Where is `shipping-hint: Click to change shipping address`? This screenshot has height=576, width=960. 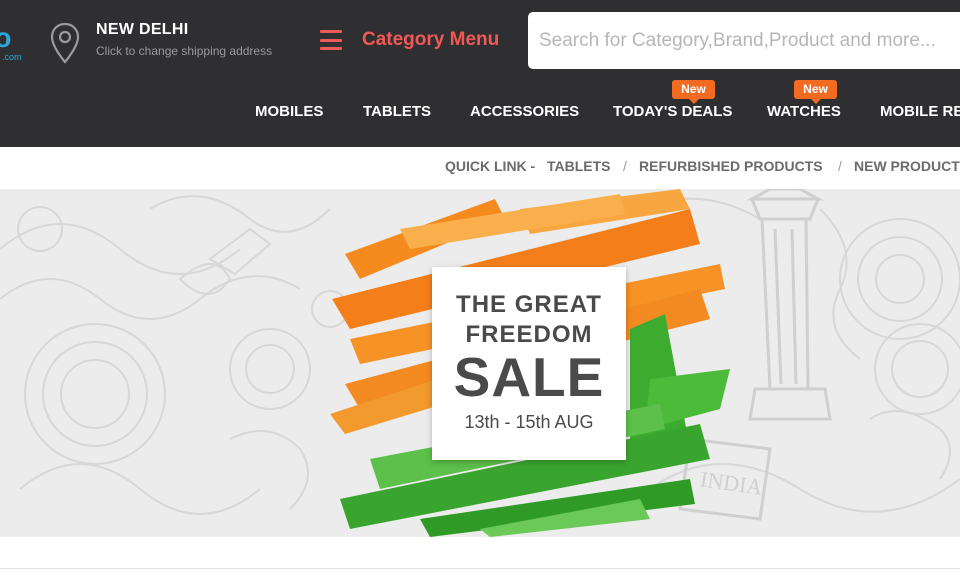 shipping-hint: Click to change shipping address is located at coordinates (184, 51).